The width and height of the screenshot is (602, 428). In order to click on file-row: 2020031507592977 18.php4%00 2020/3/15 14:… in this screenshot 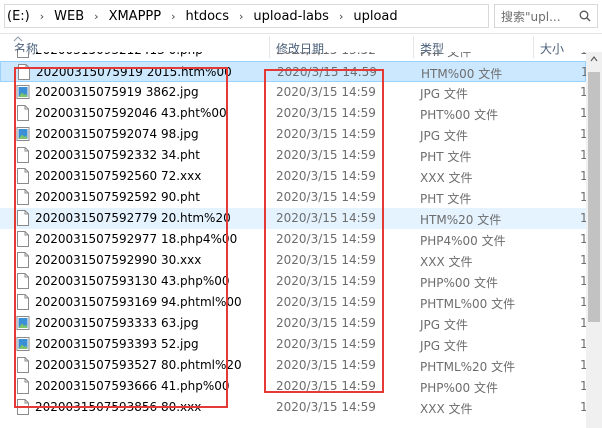, I will do `click(293, 239)`.